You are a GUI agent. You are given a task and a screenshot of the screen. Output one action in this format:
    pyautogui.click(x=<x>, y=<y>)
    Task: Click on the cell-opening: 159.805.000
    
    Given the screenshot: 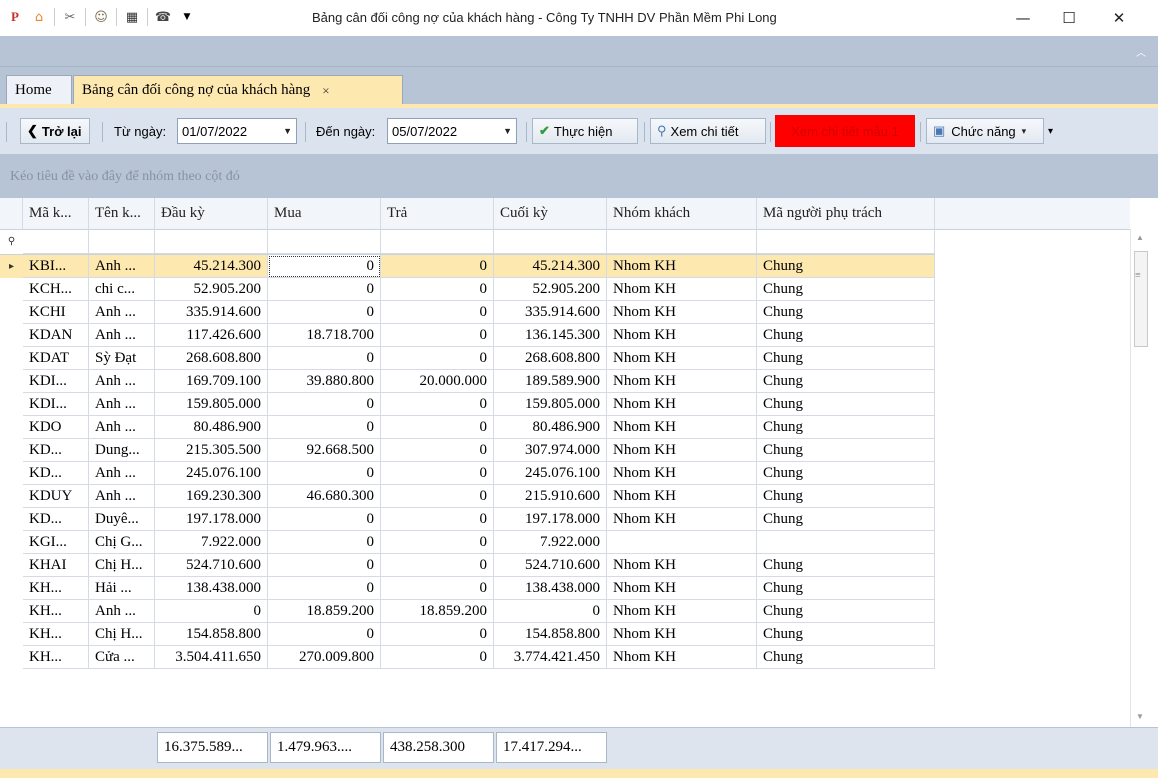 What is the action you would take?
    pyautogui.click(x=211, y=404)
    